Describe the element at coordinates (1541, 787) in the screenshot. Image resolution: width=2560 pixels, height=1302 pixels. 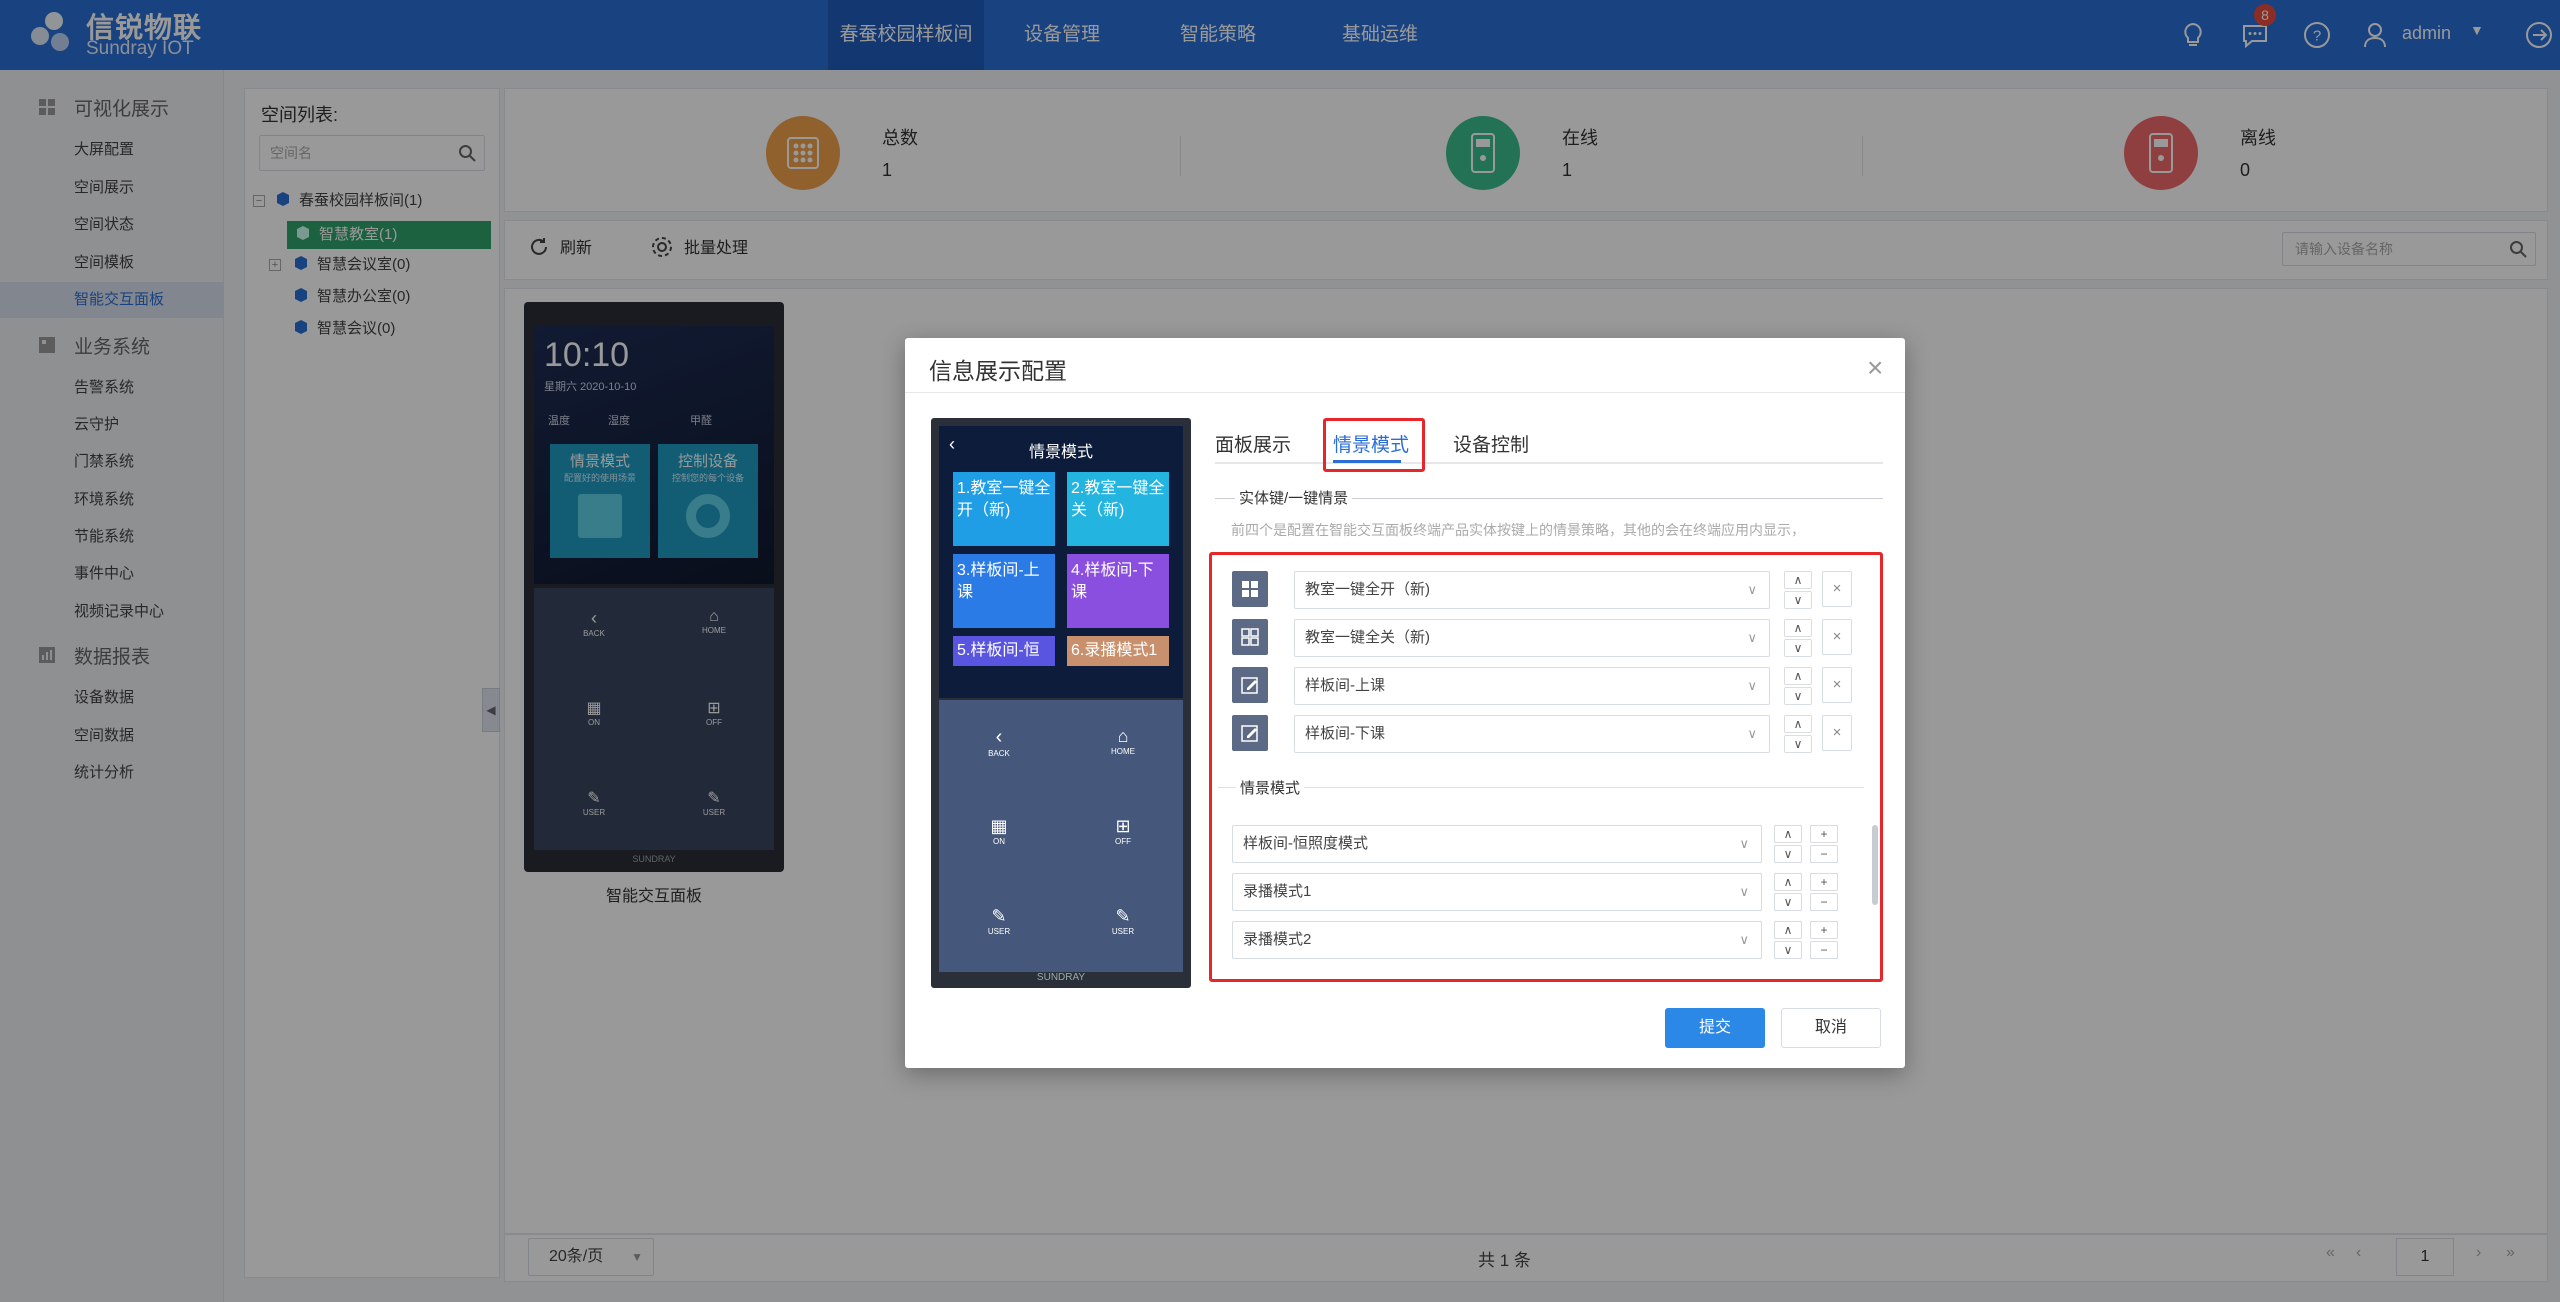
I see `scene-fieldset: 情景模式` at that location.